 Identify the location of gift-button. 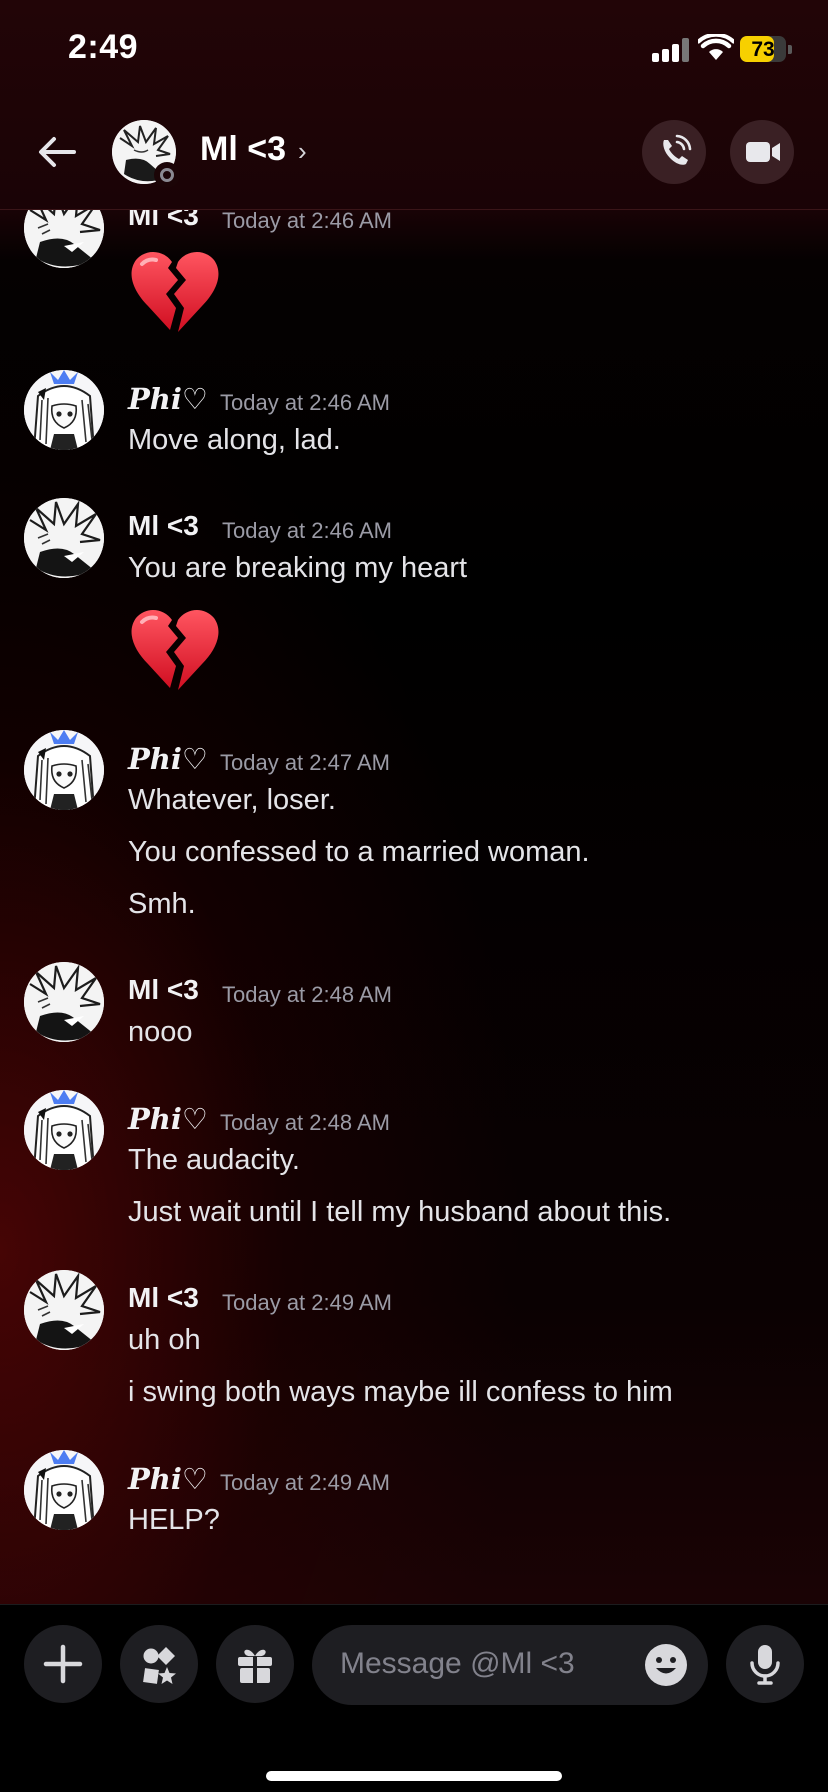
(255, 1664).